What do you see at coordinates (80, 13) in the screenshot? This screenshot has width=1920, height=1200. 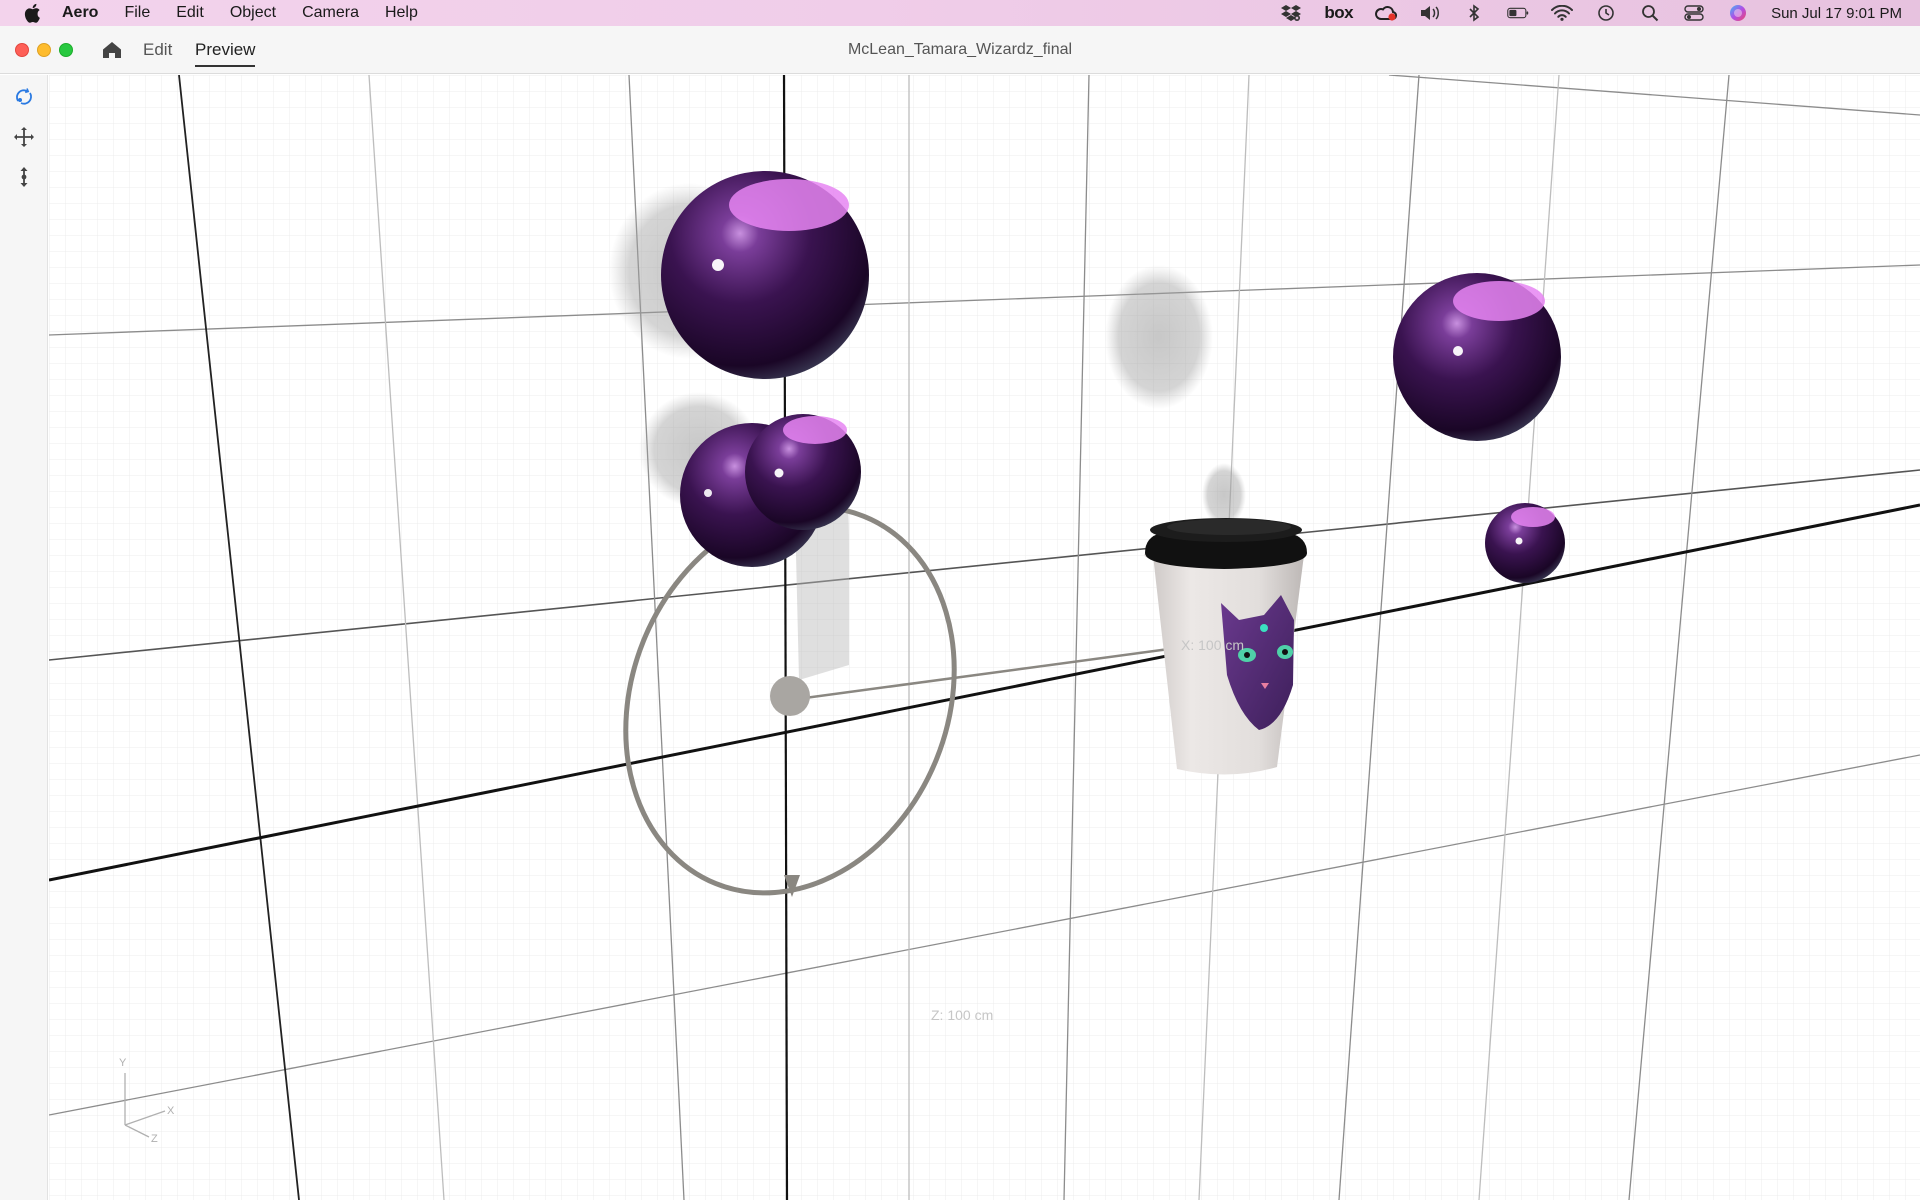 I see `app-menu: Aero` at bounding box center [80, 13].